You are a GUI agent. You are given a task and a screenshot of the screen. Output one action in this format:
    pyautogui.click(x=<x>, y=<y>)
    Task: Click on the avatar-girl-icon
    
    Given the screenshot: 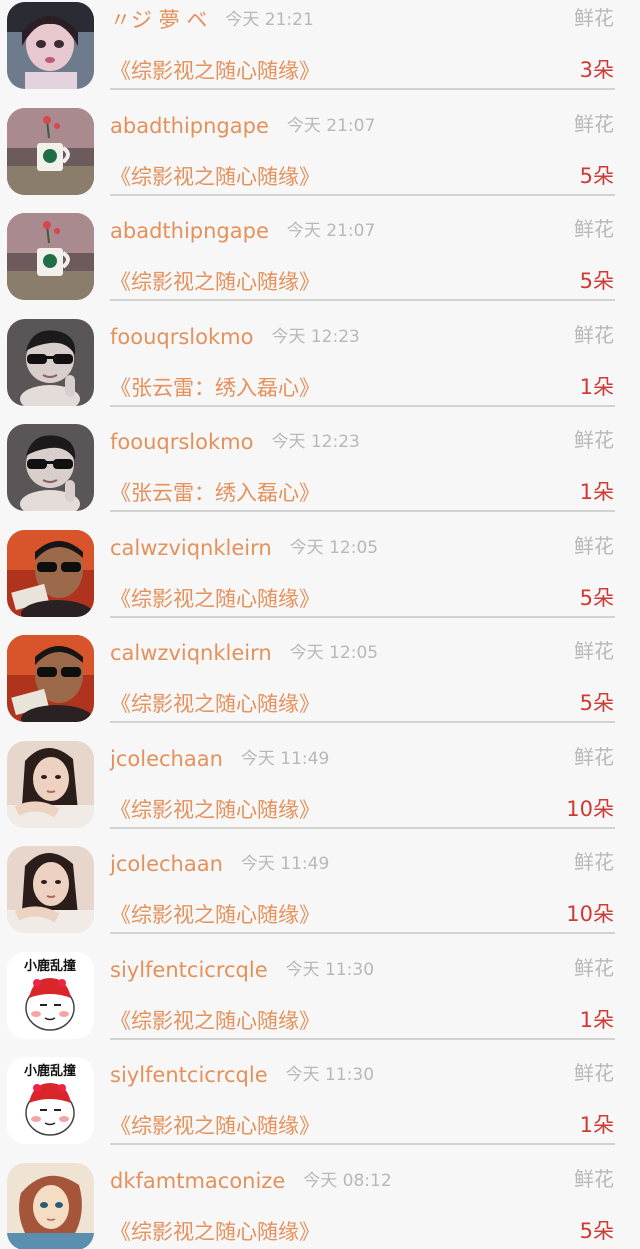 What is the action you would take?
    pyautogui.click(x=50, y=45)
    